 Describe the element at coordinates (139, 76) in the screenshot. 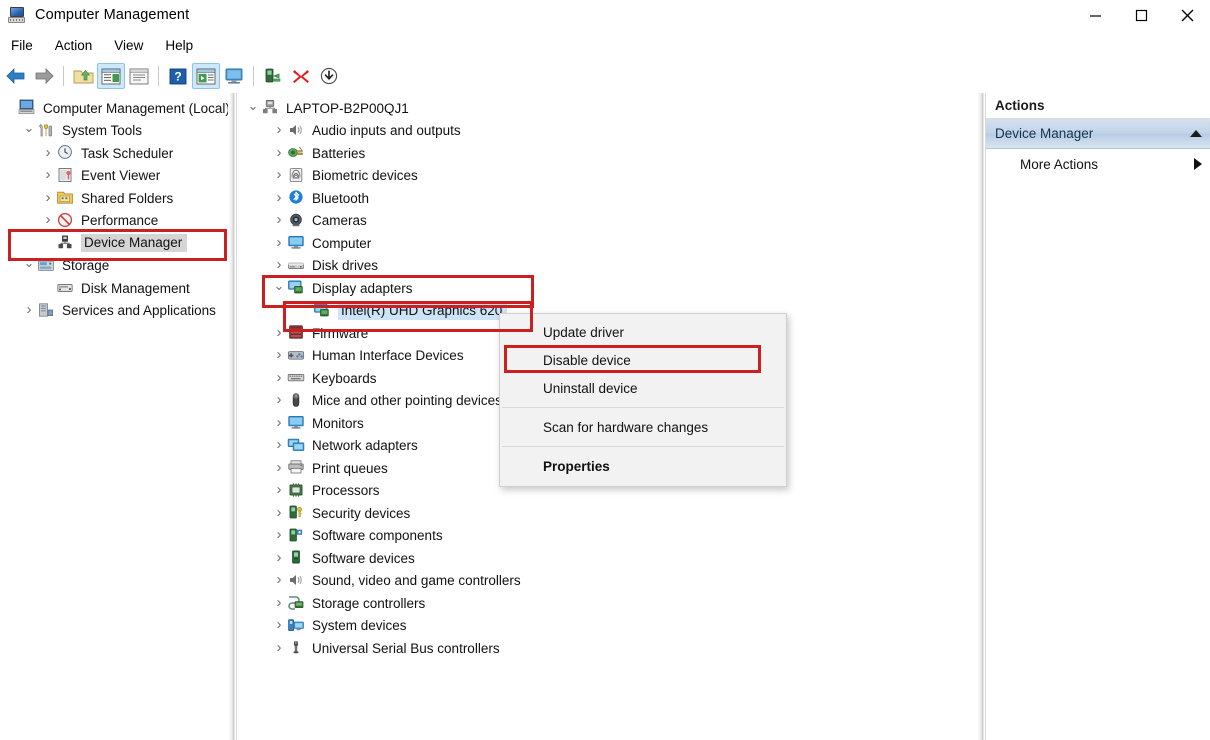

I see `show-hide-action-pane-button` at that location.